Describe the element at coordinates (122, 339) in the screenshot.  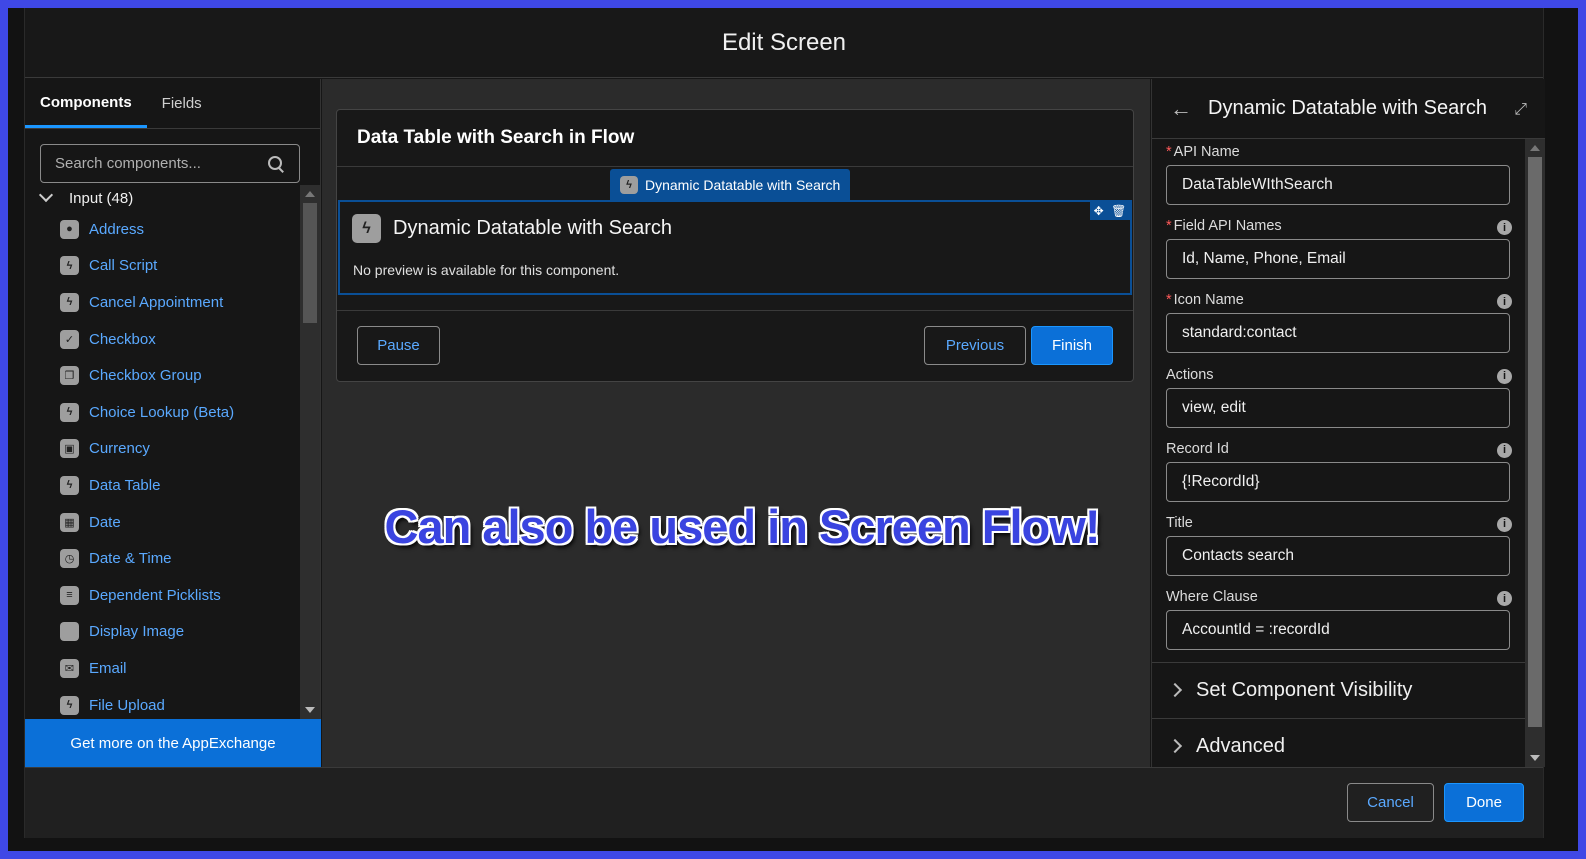
I see `list-item-label: Checkbox` at that location.